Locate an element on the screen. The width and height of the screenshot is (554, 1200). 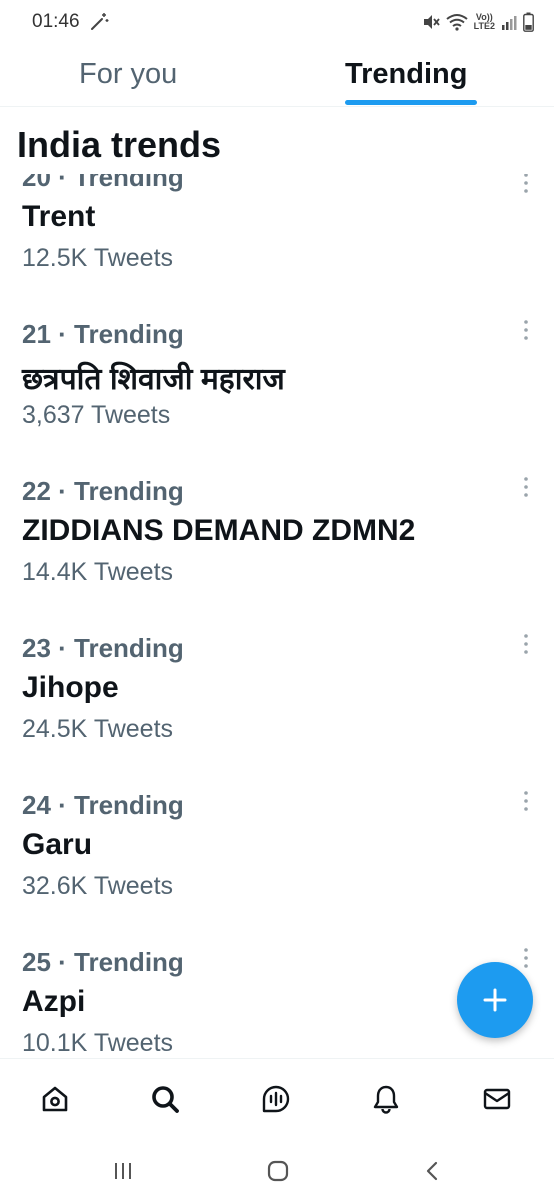
nav-search-button is located at coordinates (165, 1099).